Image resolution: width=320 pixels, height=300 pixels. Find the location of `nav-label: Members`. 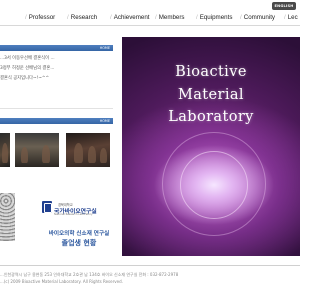

nav-label: Members is located at coordinates (171, 17).